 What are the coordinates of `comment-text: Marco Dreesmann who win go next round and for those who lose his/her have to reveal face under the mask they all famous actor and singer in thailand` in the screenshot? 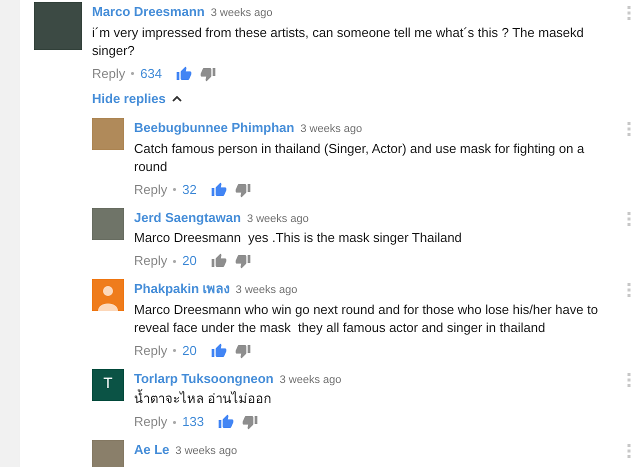 It's located at (366, 318).